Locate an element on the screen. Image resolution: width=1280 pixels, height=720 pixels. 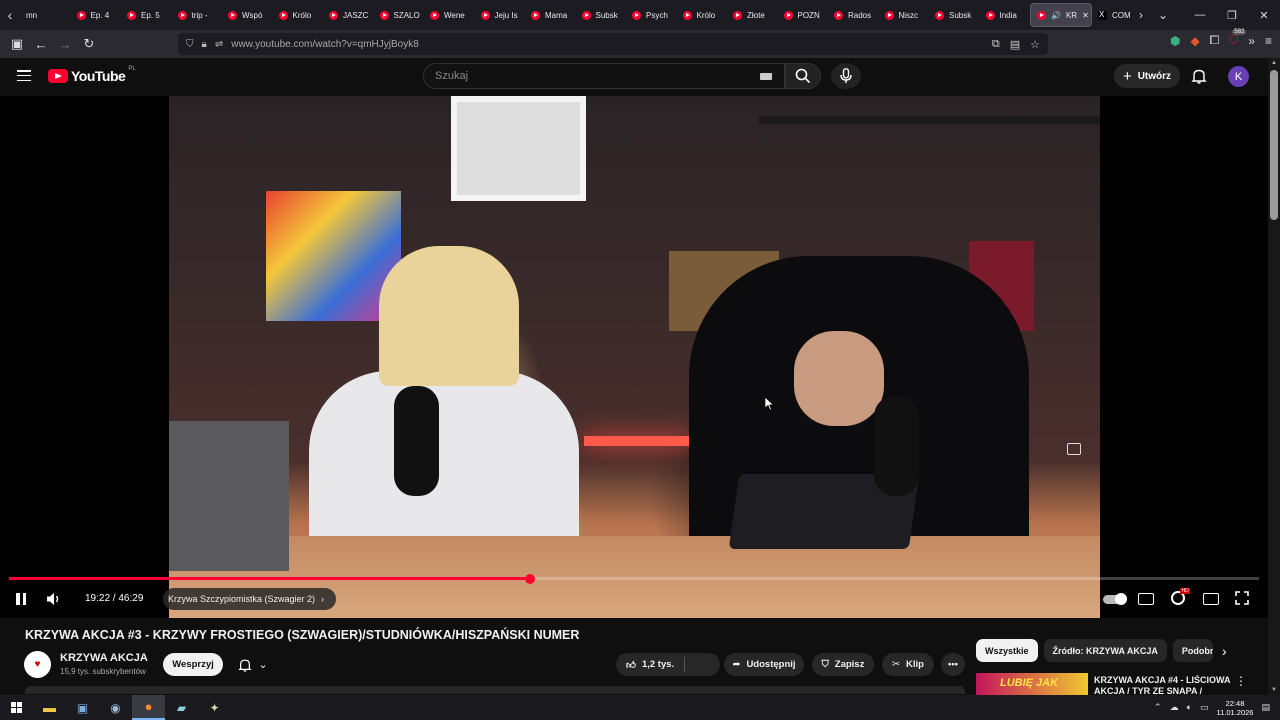
share-button: ➦ Udostępnij is located at coordinates (764, 664).